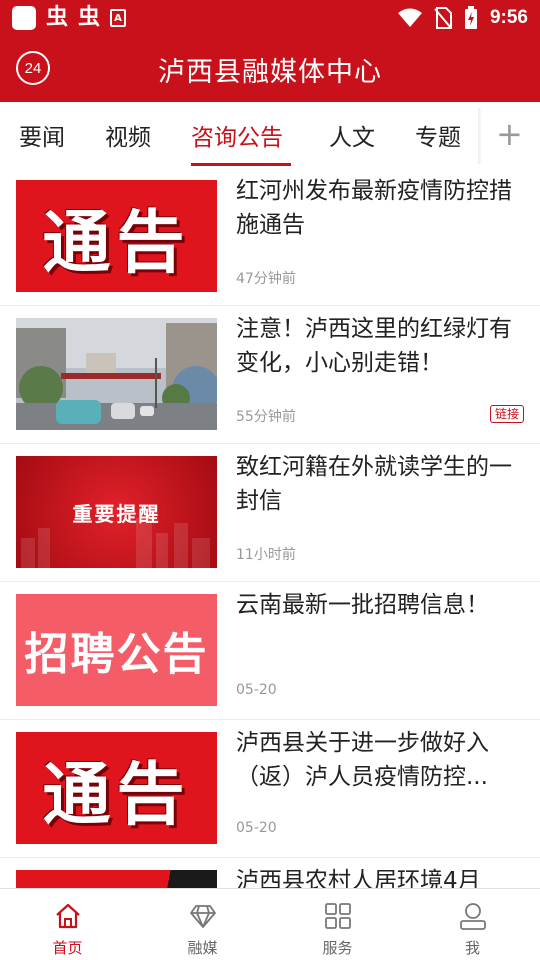 This screenshot has width=540, height=960. I want to click on news-item: 泸西县农村人居环境4月, so click(270, 873).